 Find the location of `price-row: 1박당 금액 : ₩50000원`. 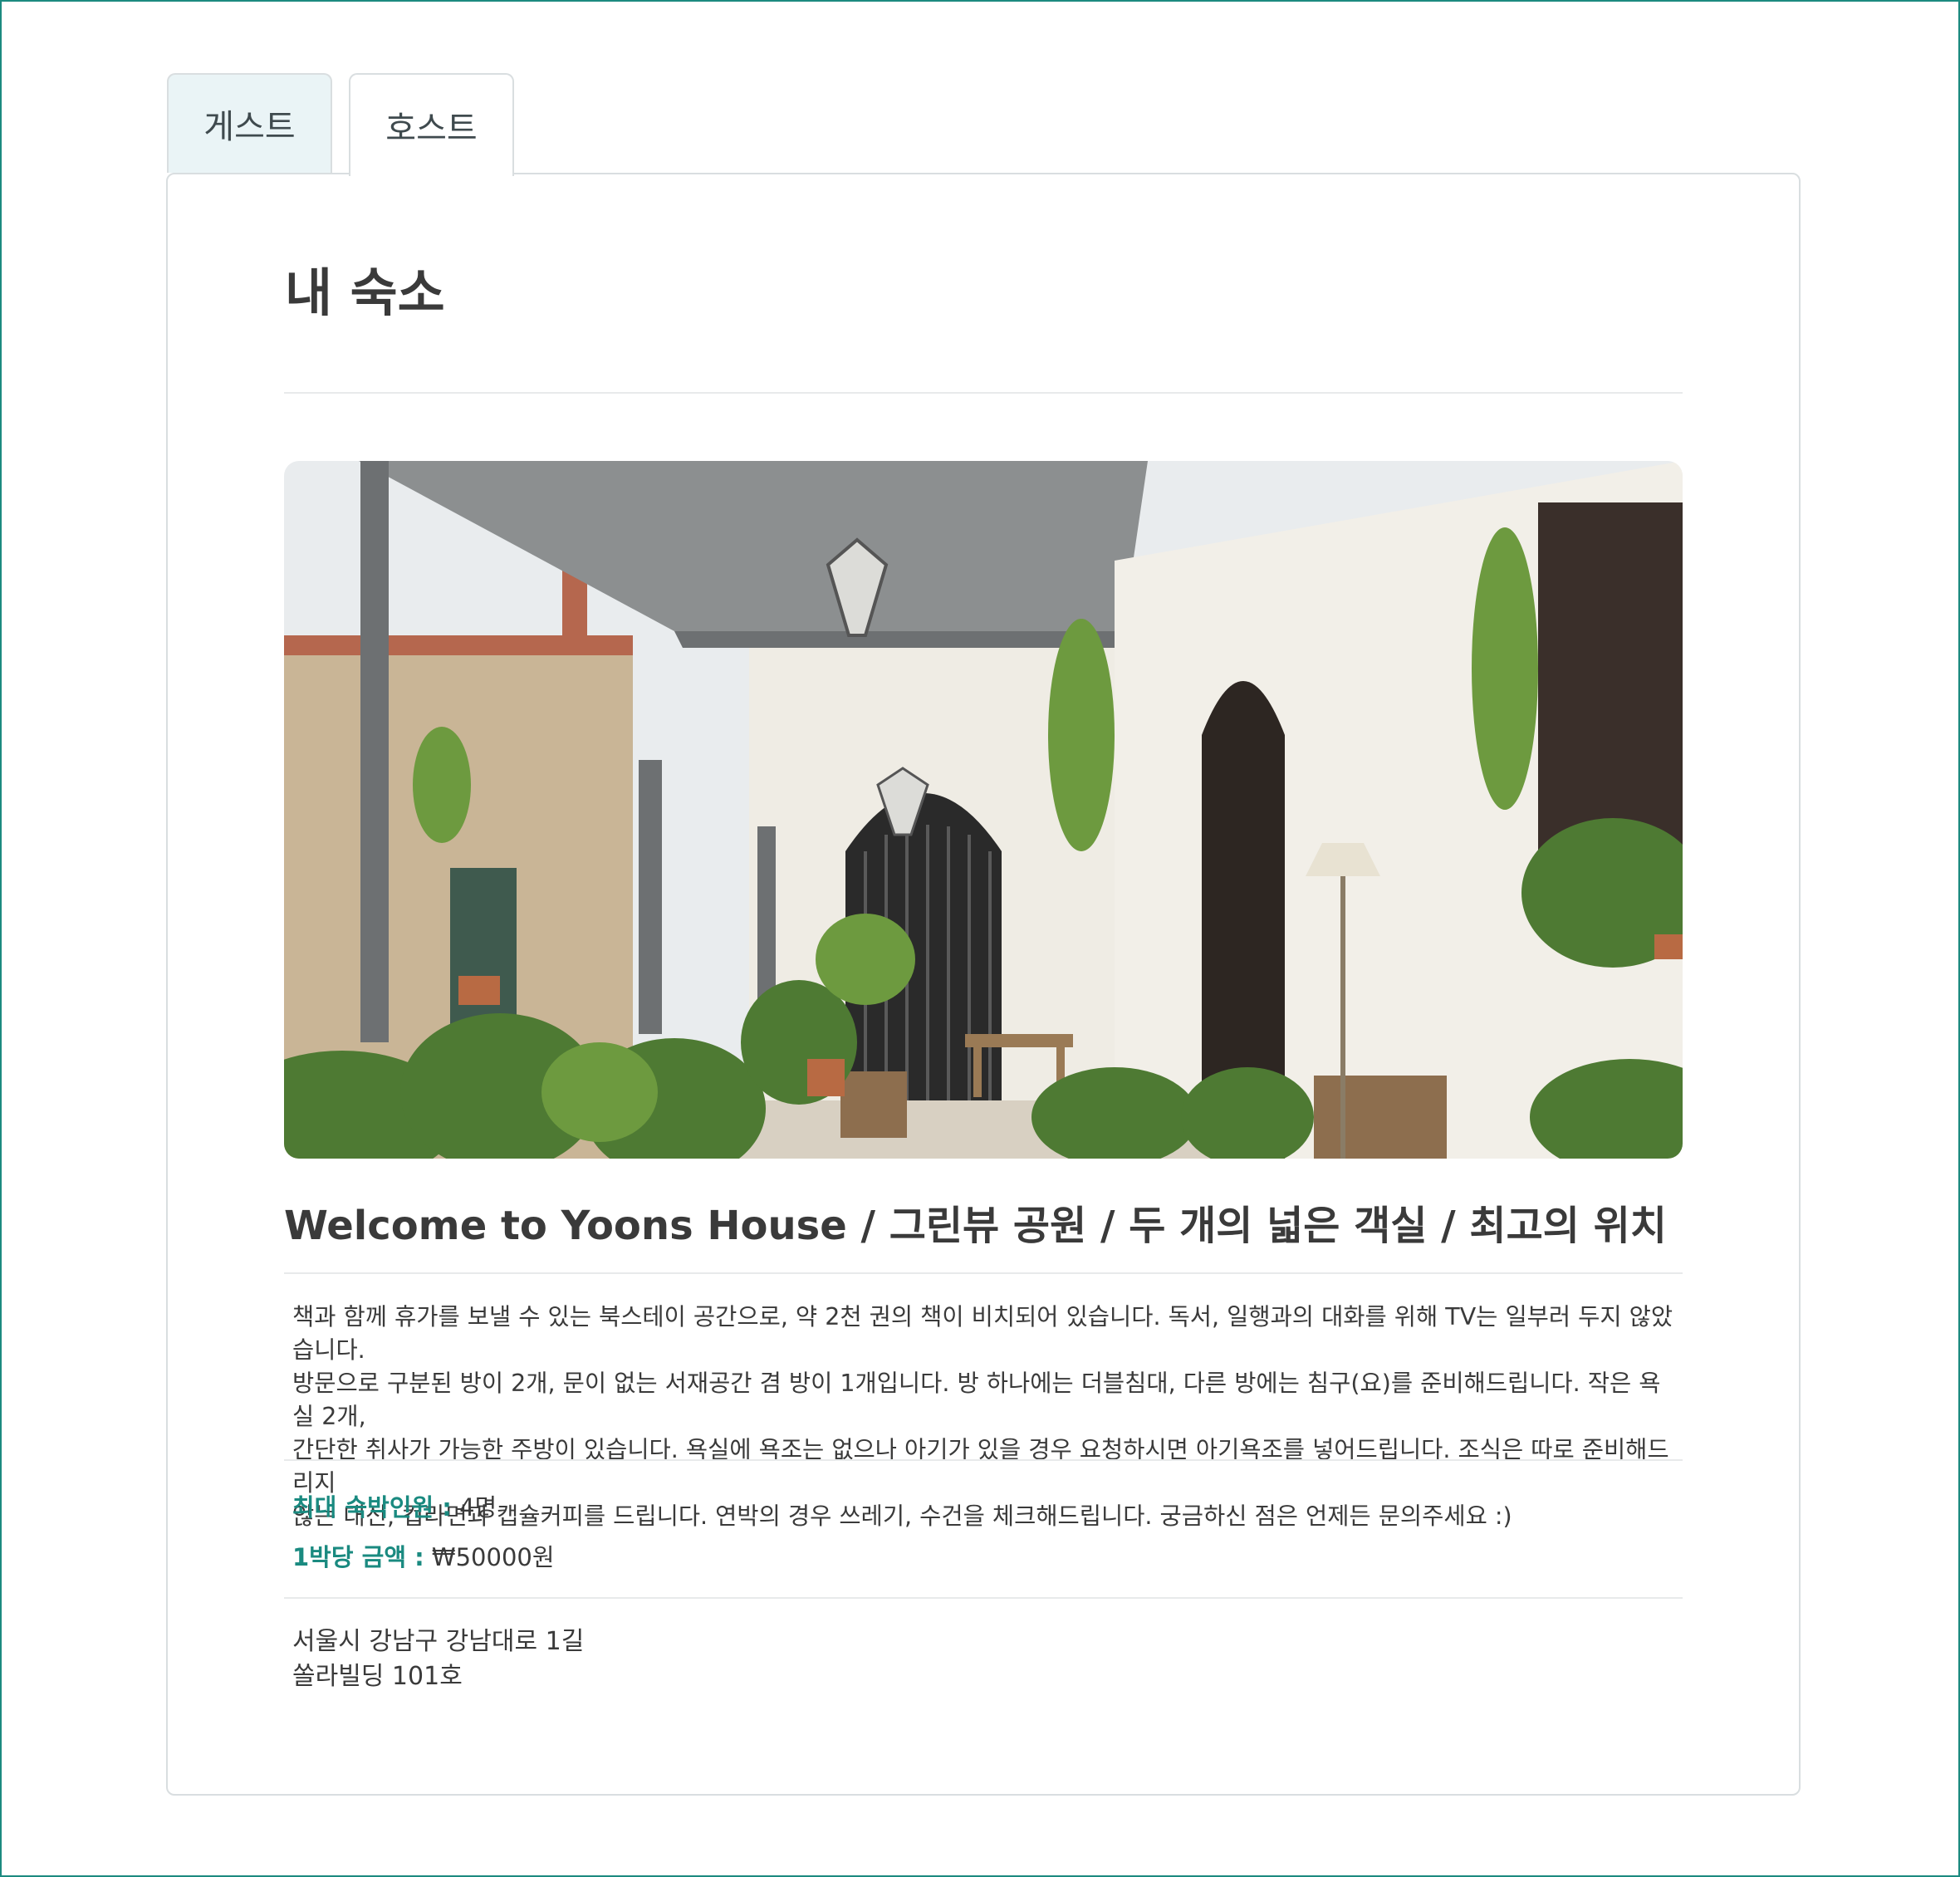

price-row: 1박당 금액 : ₩50000원 is located at coordinates (423, 1555).